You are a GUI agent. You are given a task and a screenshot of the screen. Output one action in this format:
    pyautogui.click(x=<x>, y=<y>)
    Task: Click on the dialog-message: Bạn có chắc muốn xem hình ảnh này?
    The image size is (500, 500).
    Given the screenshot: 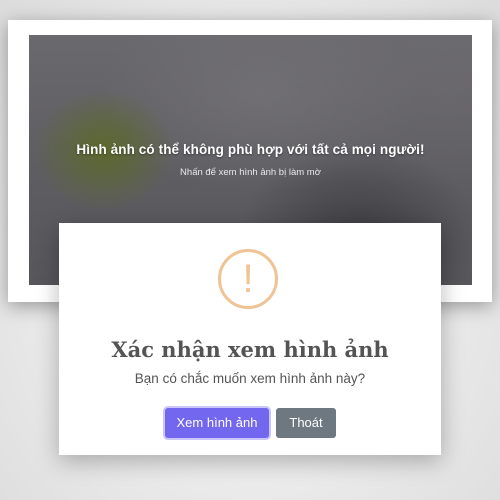 What is the action you would take?
    pyautogui.click(x=250, y=378)
    